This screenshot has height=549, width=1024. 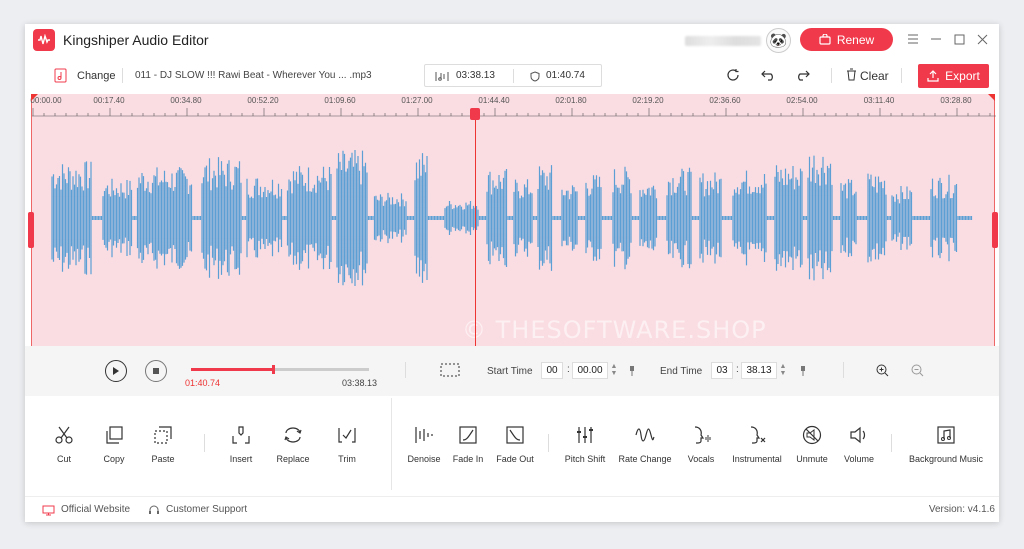 What do you see at coordinates (186, 100) in the screenshot?
I see `timeline-label: 00:34.80` at bounding box center [186, 100].